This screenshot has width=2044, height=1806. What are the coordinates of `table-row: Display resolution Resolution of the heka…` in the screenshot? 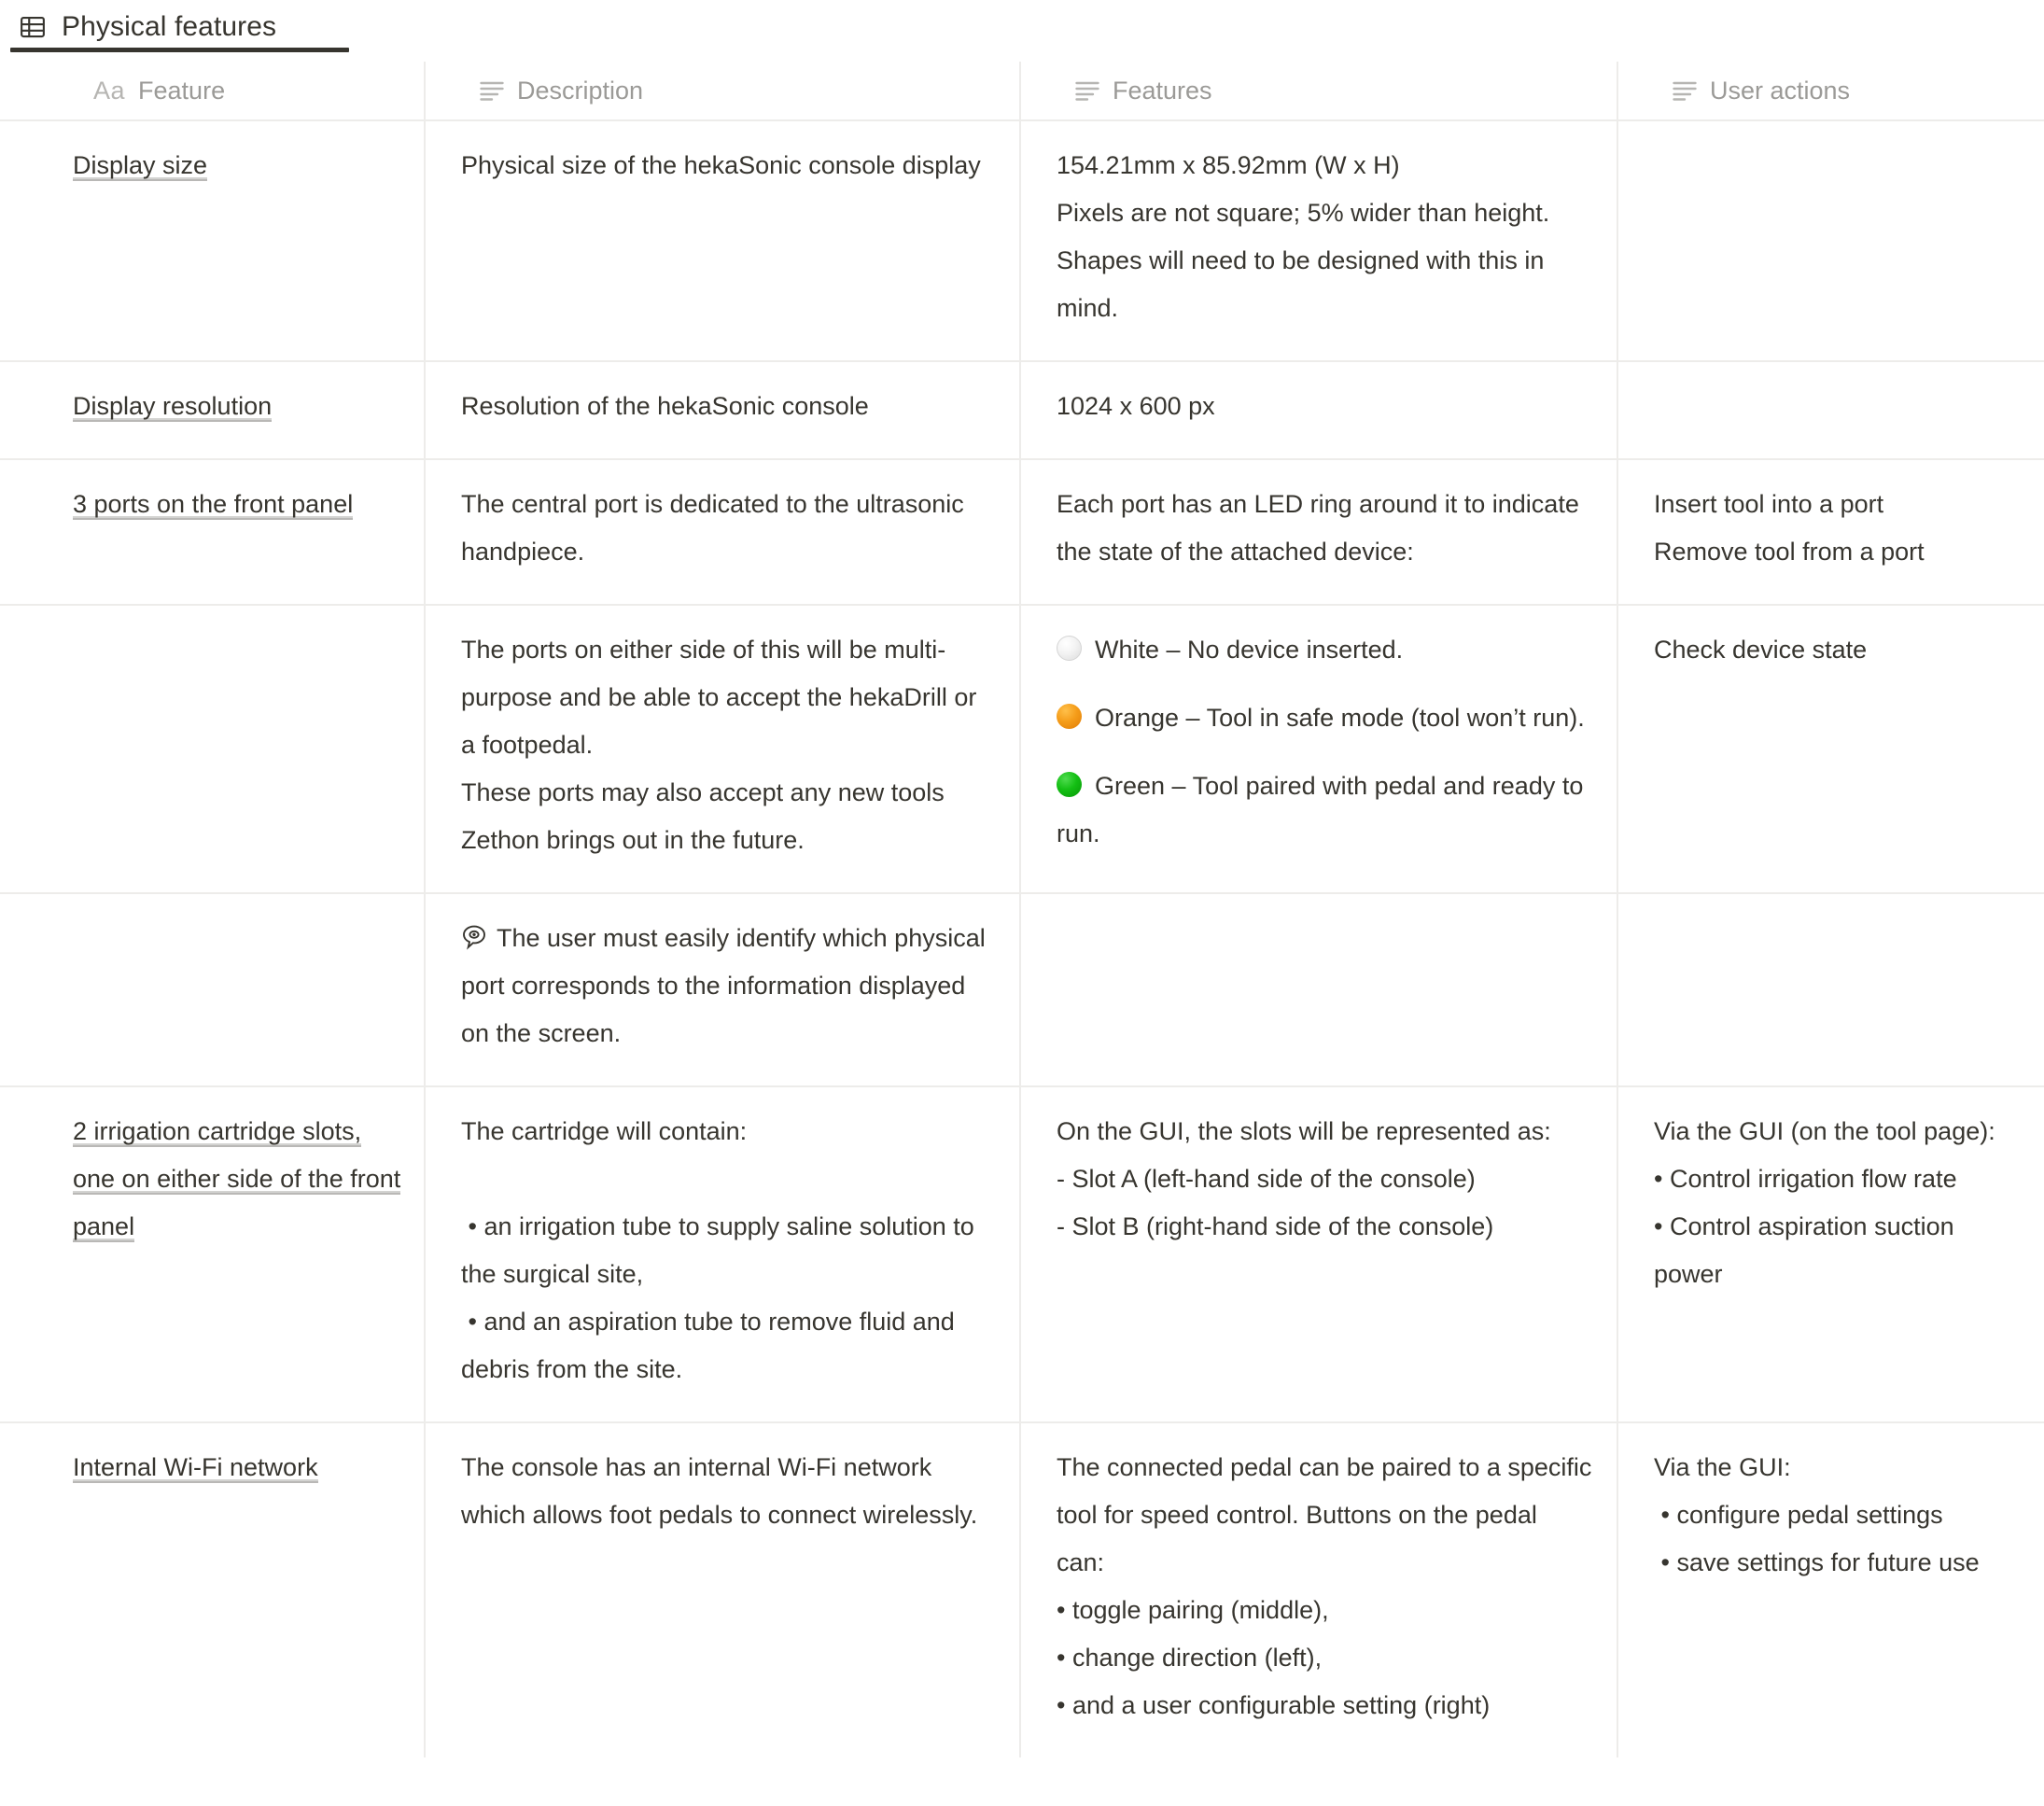 It's located at (1022, 410).